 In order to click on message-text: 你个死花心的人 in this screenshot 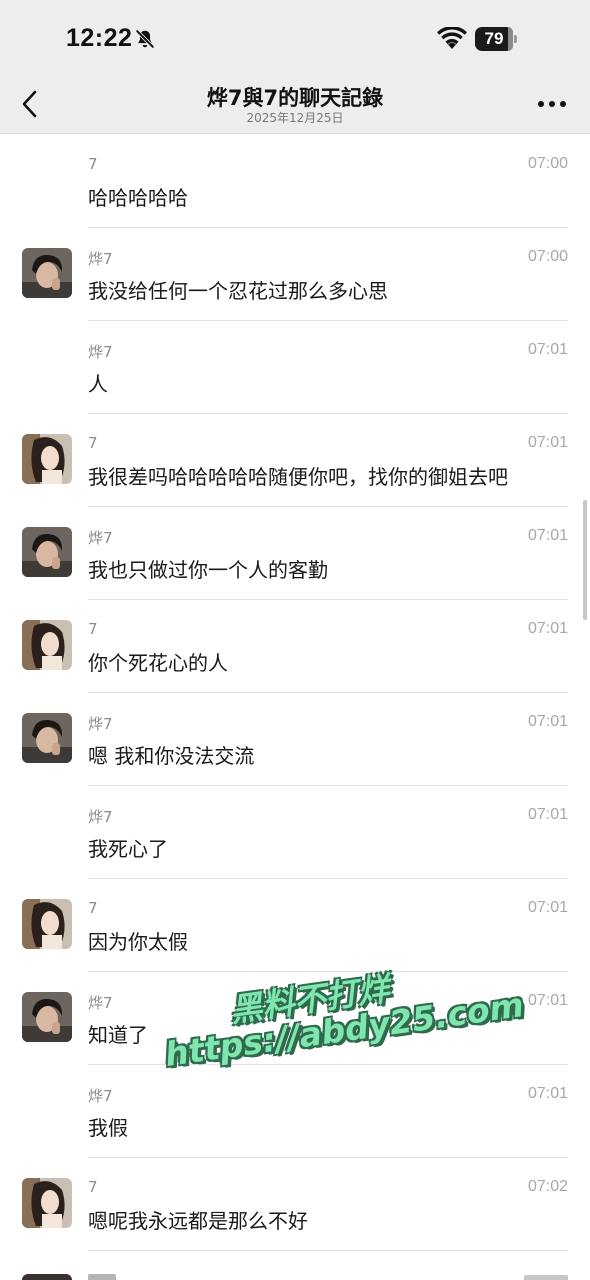, I will do `click(158, 663)`.